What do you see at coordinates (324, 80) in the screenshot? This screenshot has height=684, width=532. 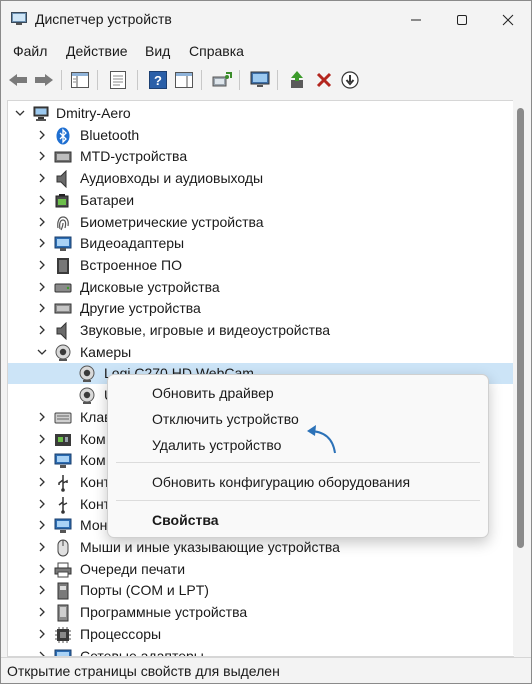 I see `uninstall-button` at bounding box center [324, 80].